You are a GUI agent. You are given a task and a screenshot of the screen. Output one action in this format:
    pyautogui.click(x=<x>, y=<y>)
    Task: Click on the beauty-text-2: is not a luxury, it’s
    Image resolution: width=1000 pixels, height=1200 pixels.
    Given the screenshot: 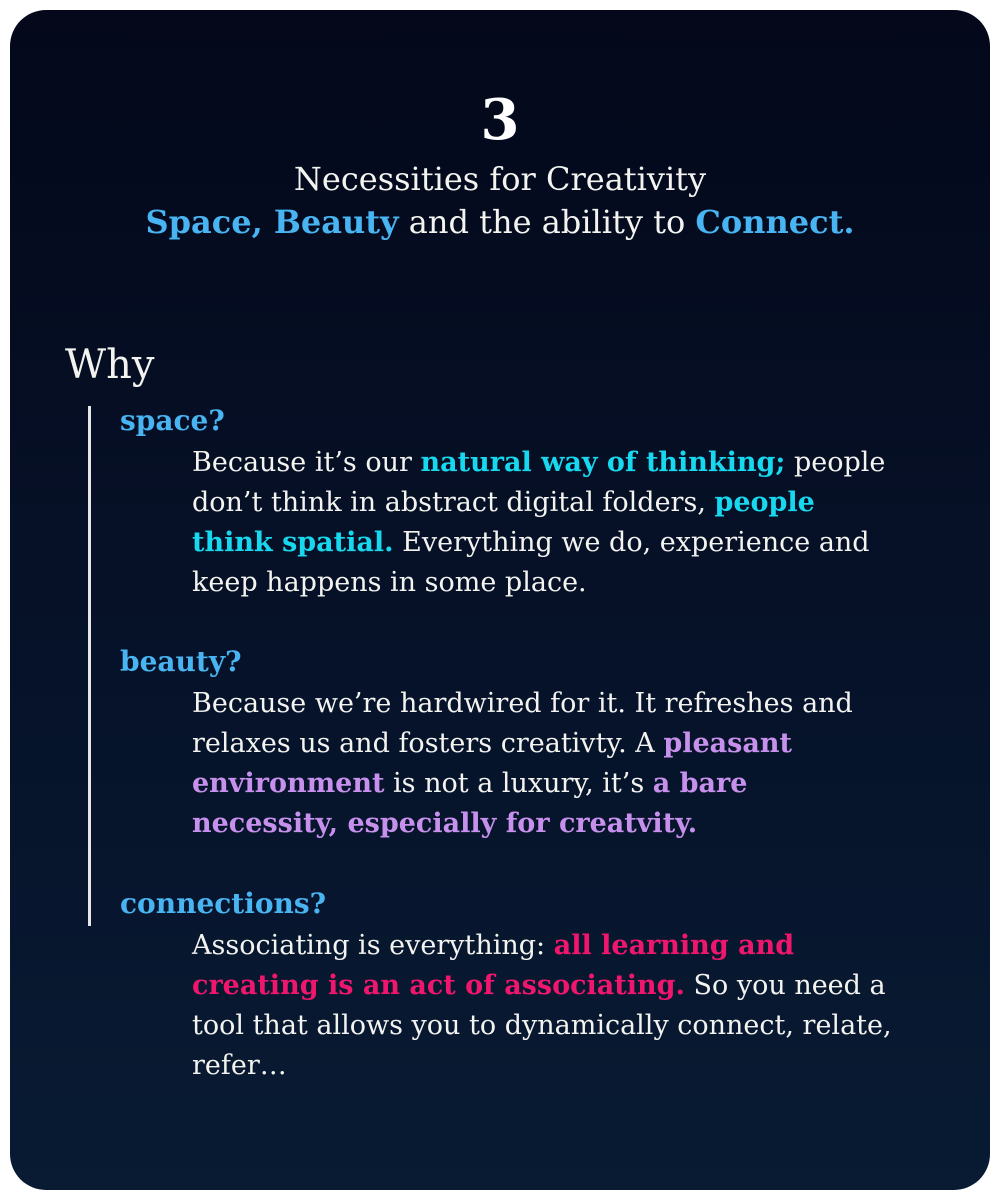 What is the action you would take?
    pyautogui.click(x=518, y=783)
    